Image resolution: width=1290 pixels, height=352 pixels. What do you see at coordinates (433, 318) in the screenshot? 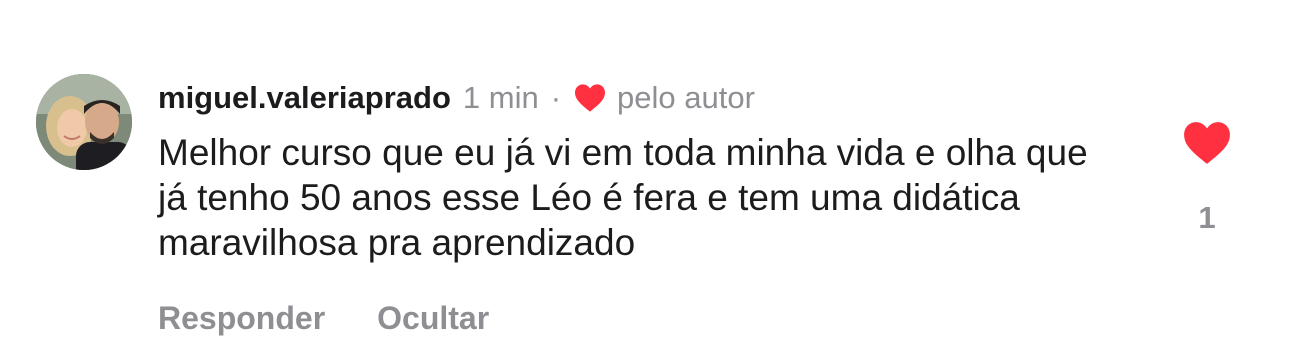
I see `hide-button: Ocultar` at bounding box center [433, 318].